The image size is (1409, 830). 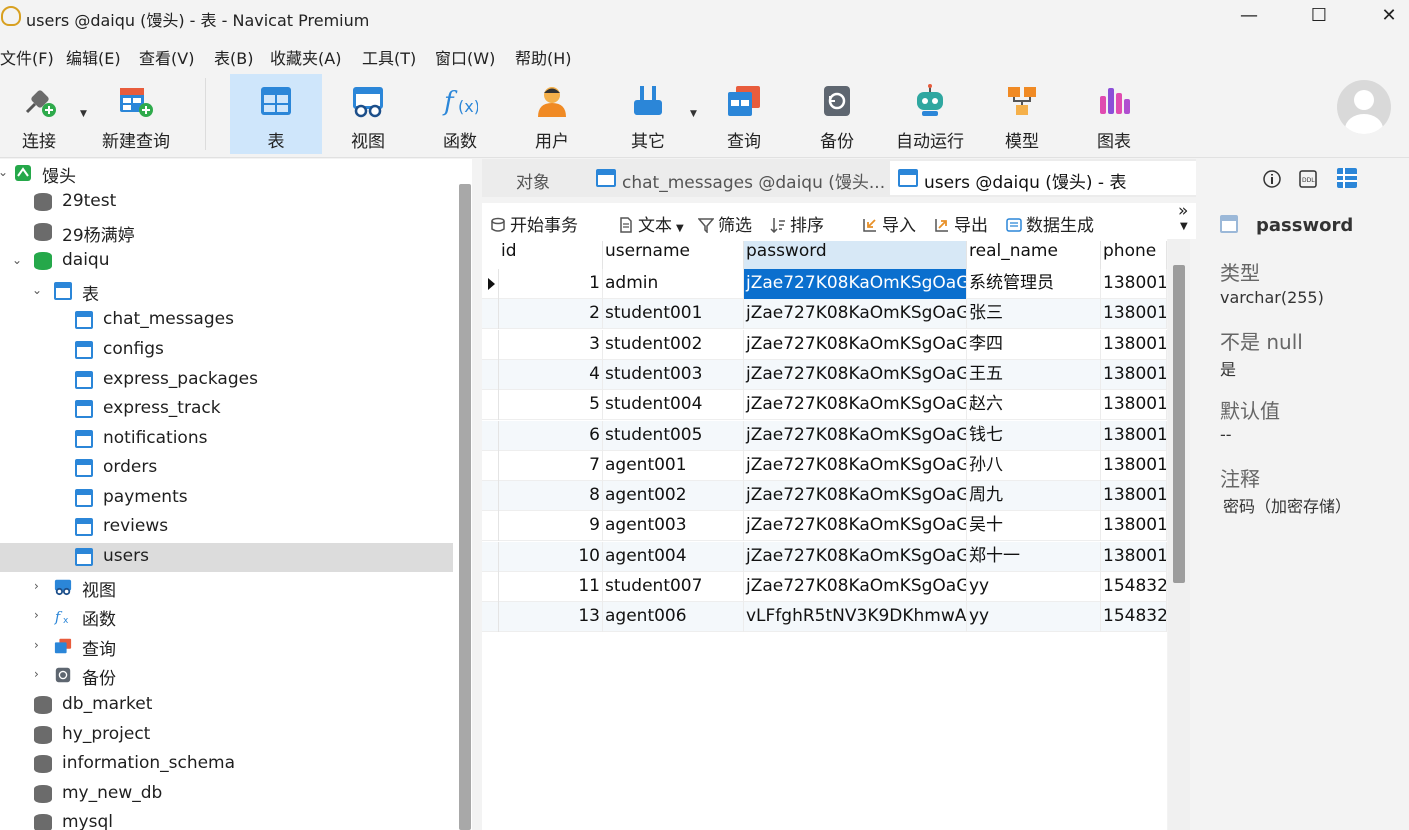 What do you see at coordinates (651, 223) in the screenshot?
I see `text-view-button: 文本 ▼` at bounding box center [651, 223].